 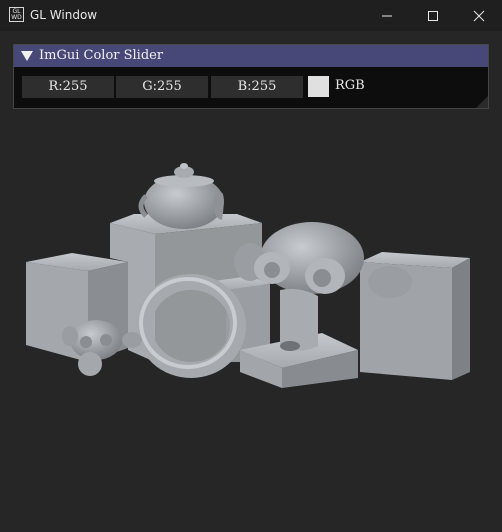 What do you see at coordinates (251, 15) in the screenshot?
I see `window-titlebar: GL WD GL Window` at bounding box center [251, 15].